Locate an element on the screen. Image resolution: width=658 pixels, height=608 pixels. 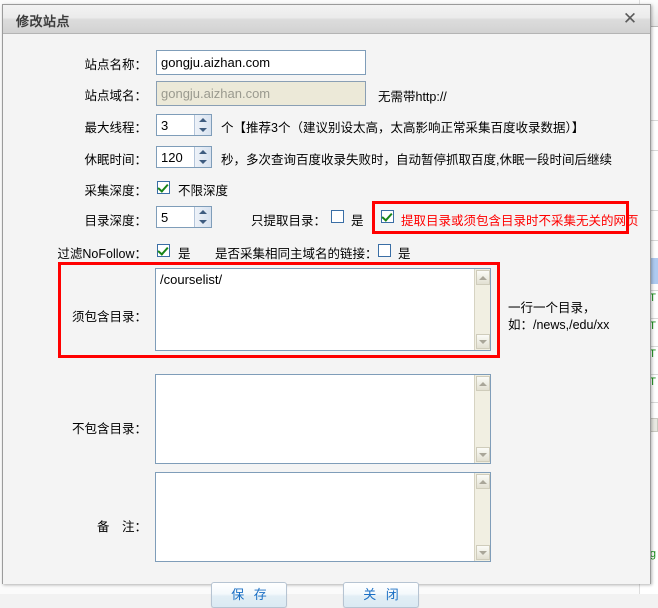
max-thread-stepper is located at coordinates (184, 125).